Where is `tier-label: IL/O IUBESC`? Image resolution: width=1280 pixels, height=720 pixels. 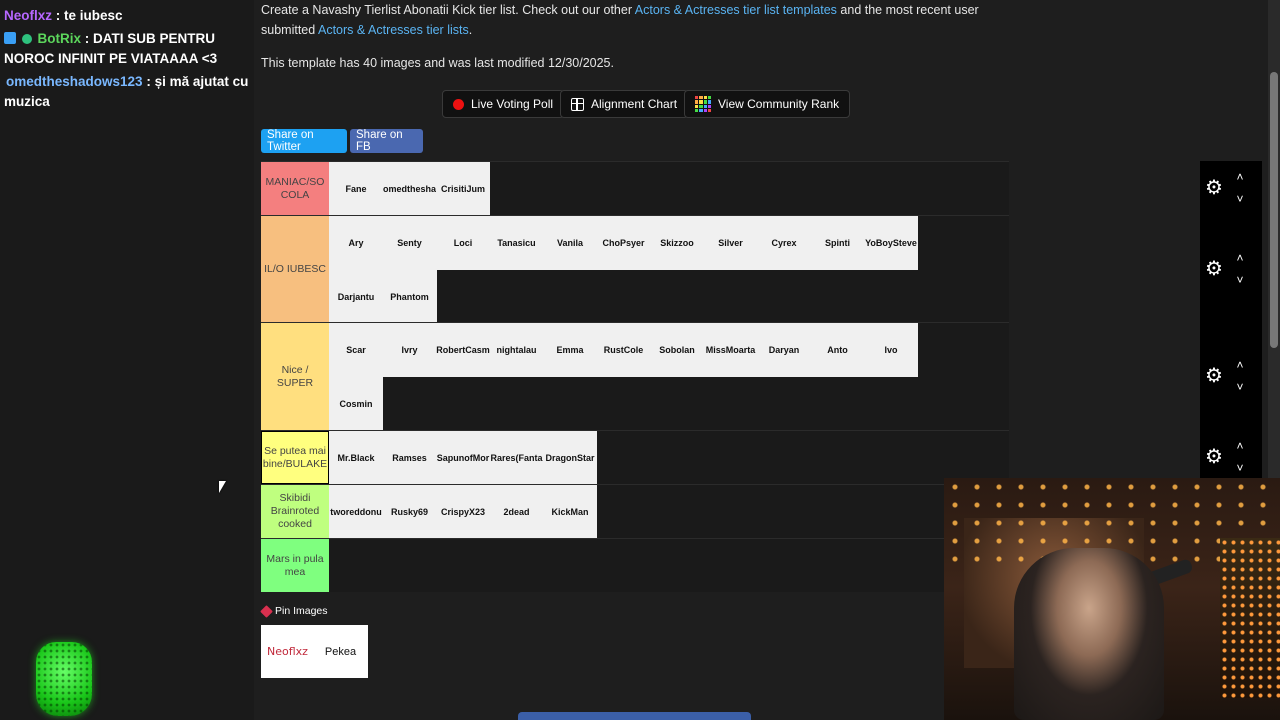 tier-label: IL/O IUBESC is located at coordinates (295, 269).